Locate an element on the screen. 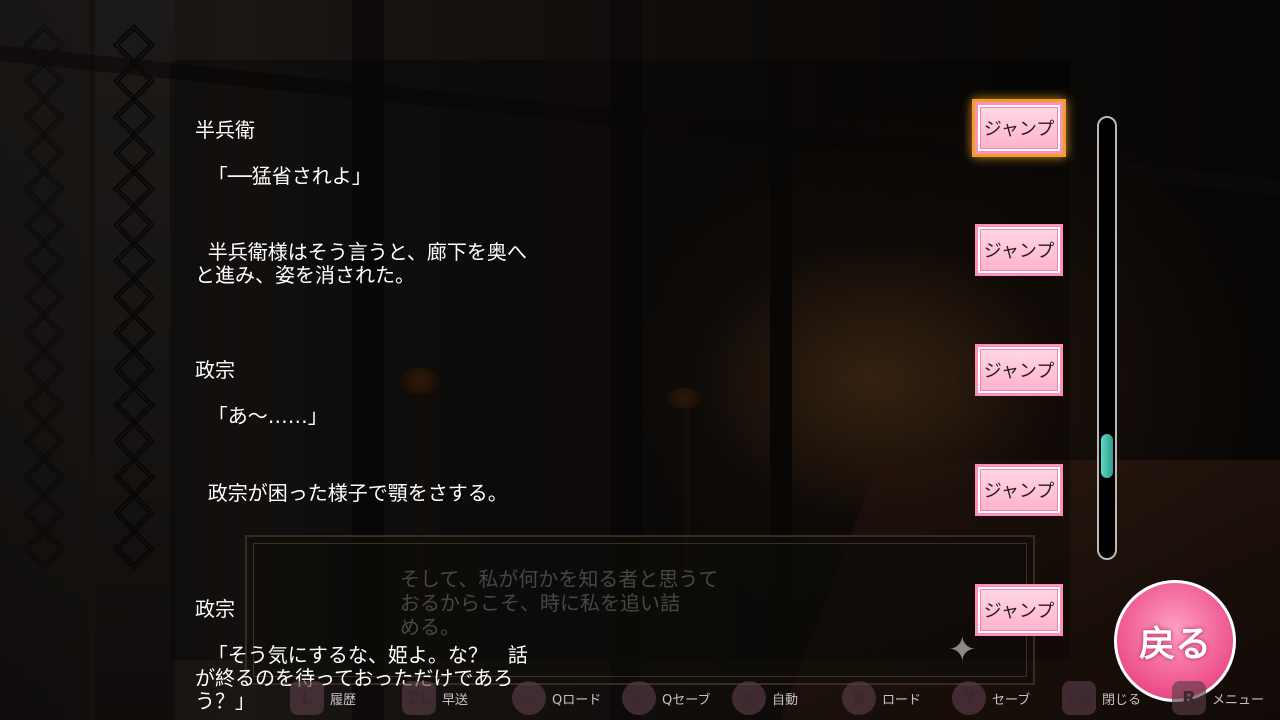 The height and width of the screenshot is (720, 1280). hint-label: 自動 is located at coordinates (785, 700).